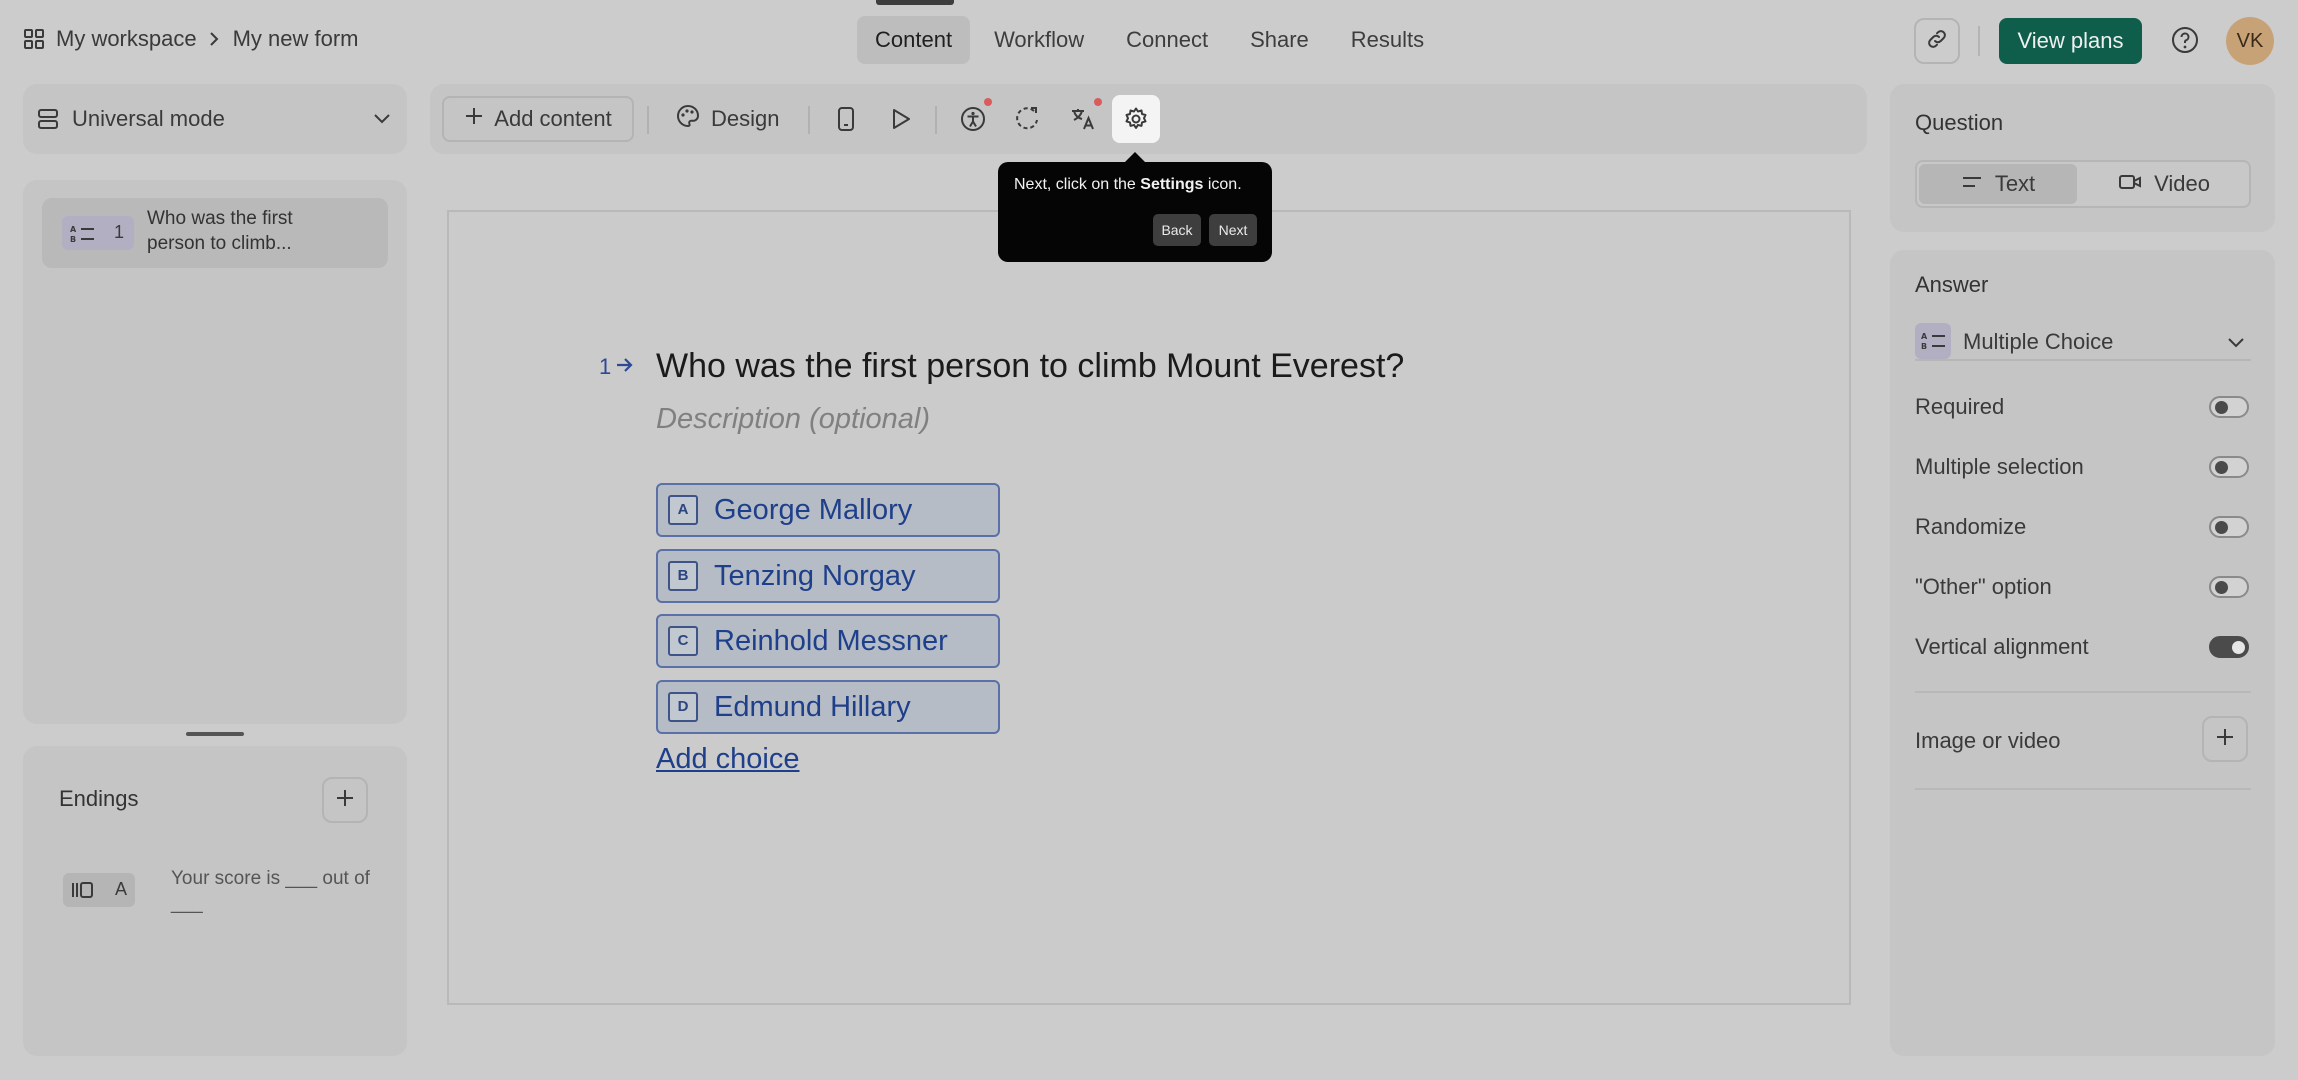 This screenshot has height=1080, width=2298. What do you see at coordinates (683, 707) in the screenshot?
I see `choice-key: D` at bounding box center [683, 707].